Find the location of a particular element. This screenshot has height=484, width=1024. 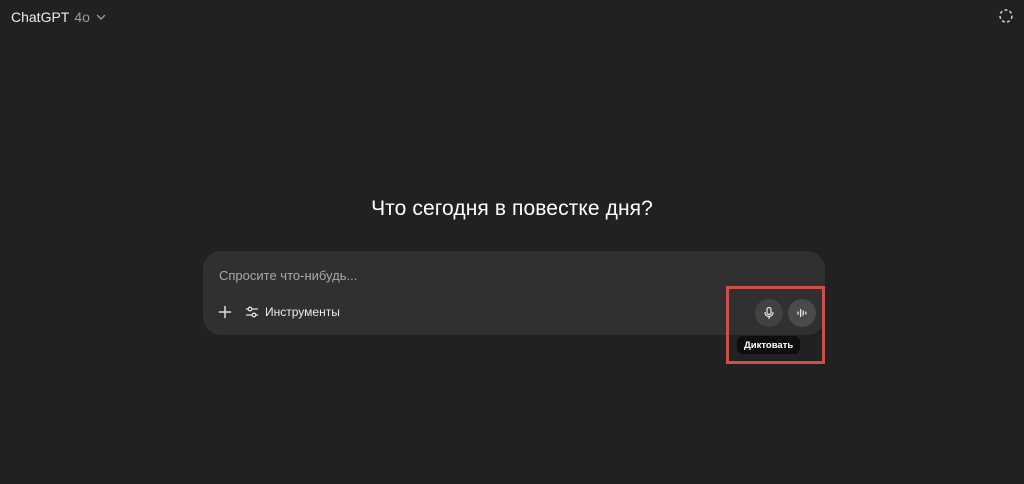

attach-button is located at coordinates (225, 312).